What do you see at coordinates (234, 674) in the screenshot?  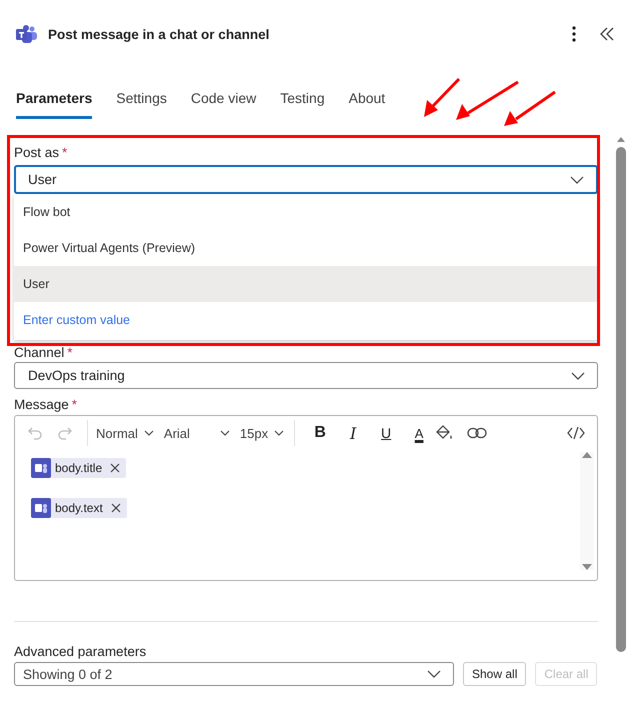 I see `advanced-parameters-dropdown: Showing 0 of 2` at bounding box center [234, 674].